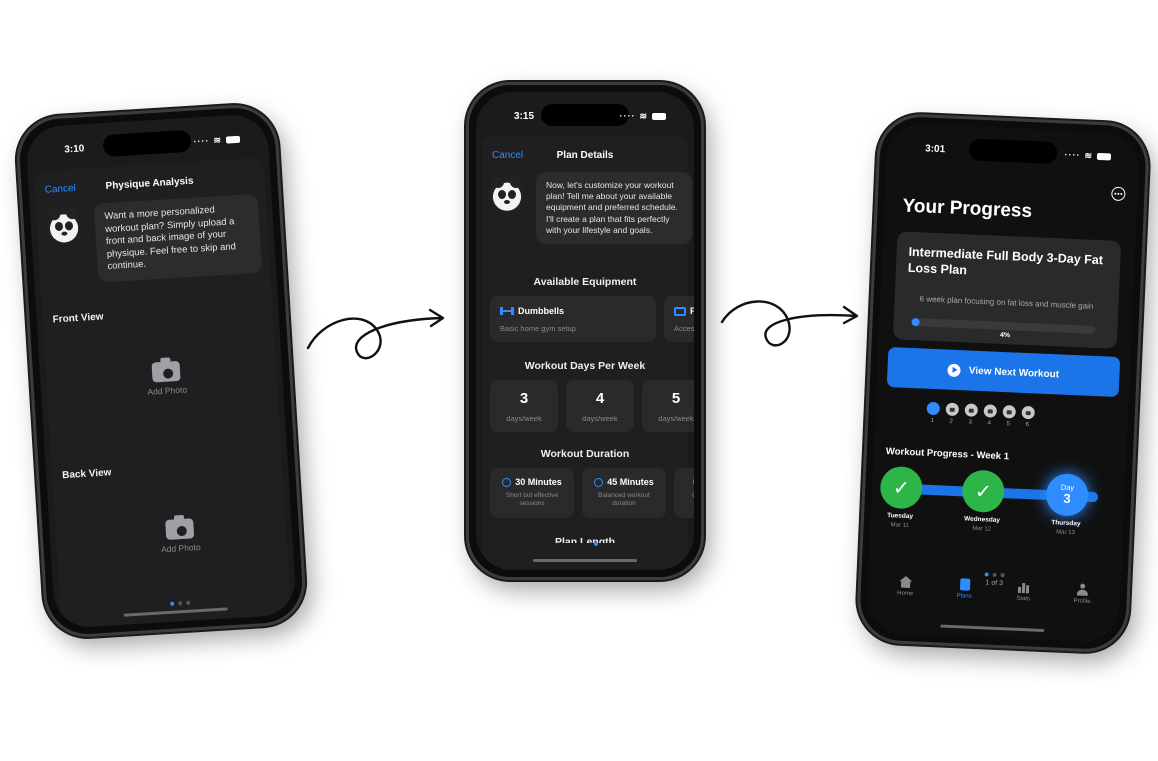 Image resolution: width=1158 pixels, height=761 pixels. Describe the element at coordinates (149, 184) in the screenshot. I see `nav-title: Physique Analysis` at that location.